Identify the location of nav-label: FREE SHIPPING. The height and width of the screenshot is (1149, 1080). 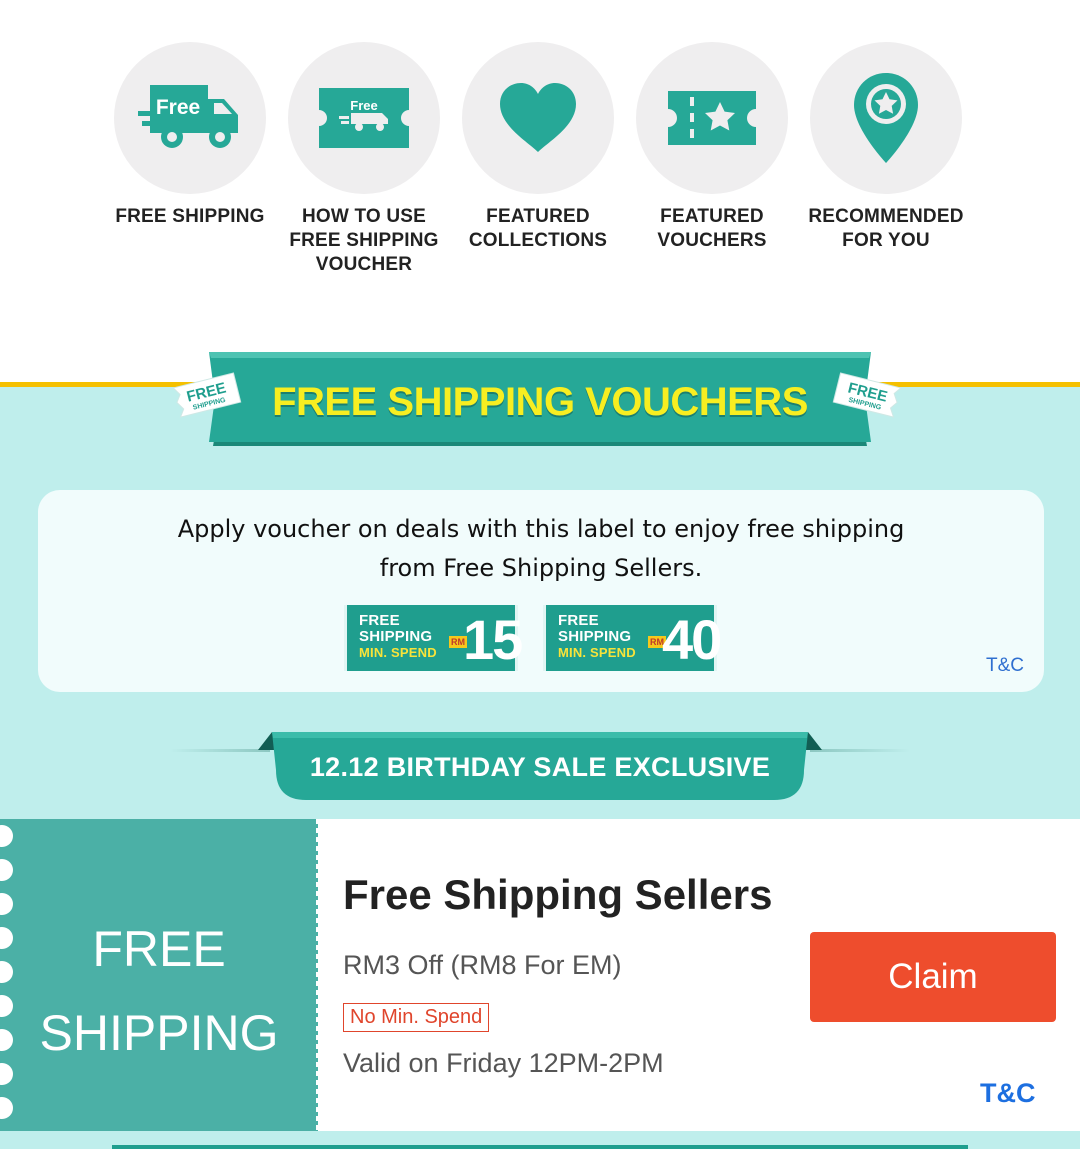
(190, 216).